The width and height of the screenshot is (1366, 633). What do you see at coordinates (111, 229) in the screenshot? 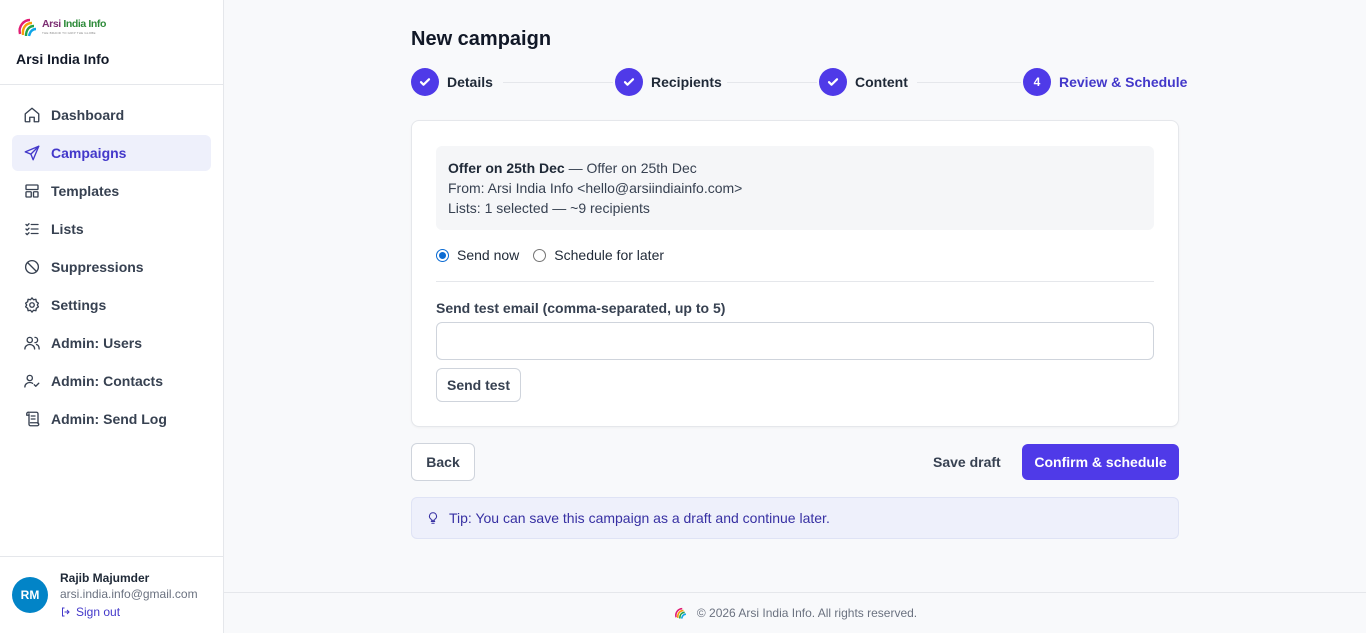
I see `sidebar-item-lists: Lists` at bounding box center [111, 229].